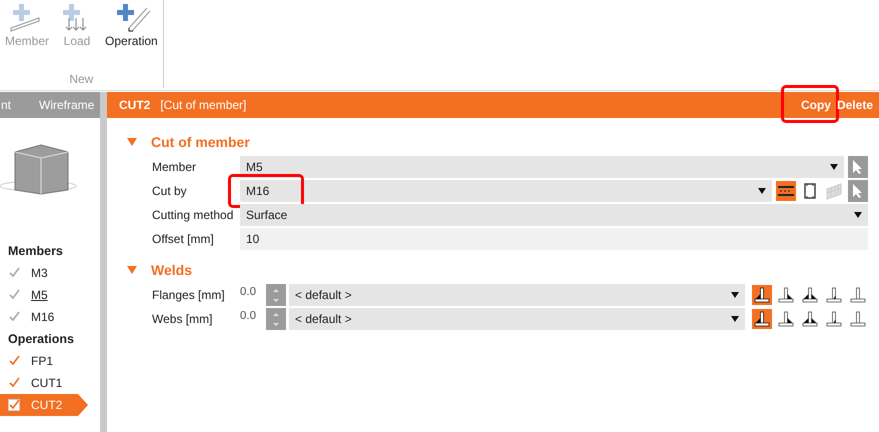 This screenshot has width=879, height=432. Describe the element at coordinates (203, 105) in the screenshot. I see `item-type: [Cut of member]` at that location.